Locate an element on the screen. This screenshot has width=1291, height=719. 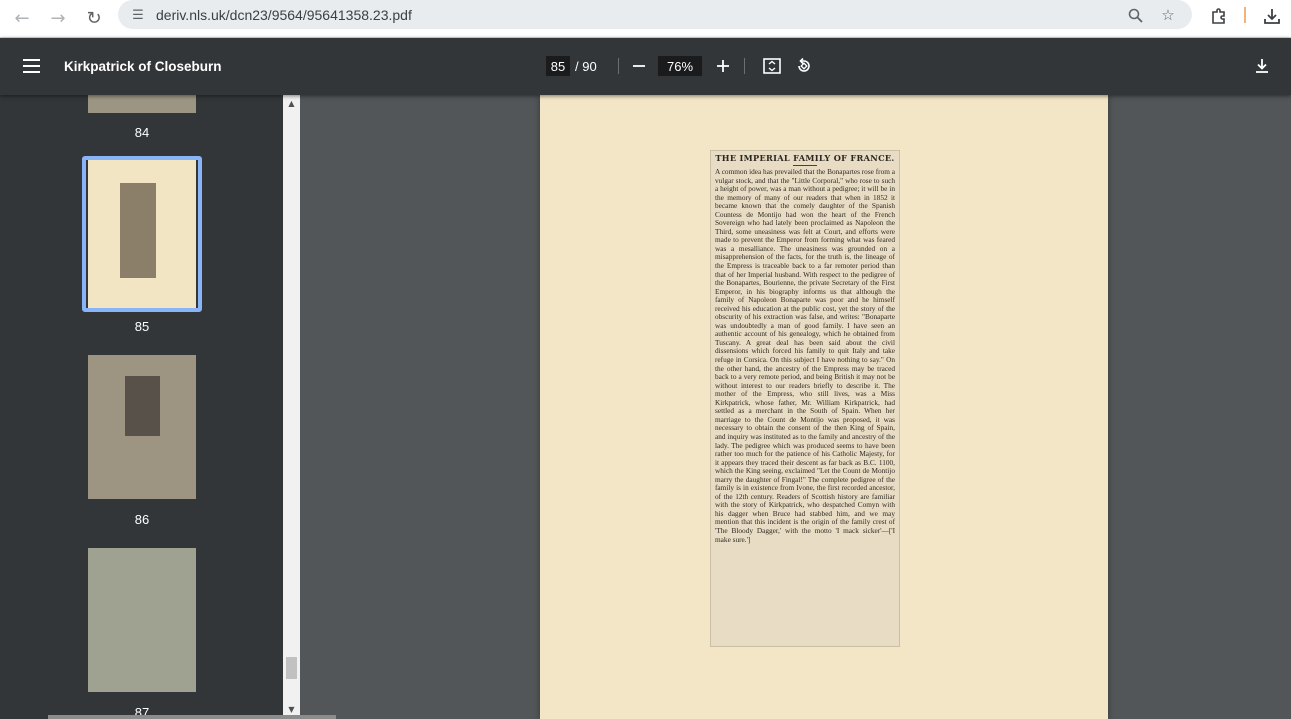
back-icon: ← is located at coordinates (22, 18).